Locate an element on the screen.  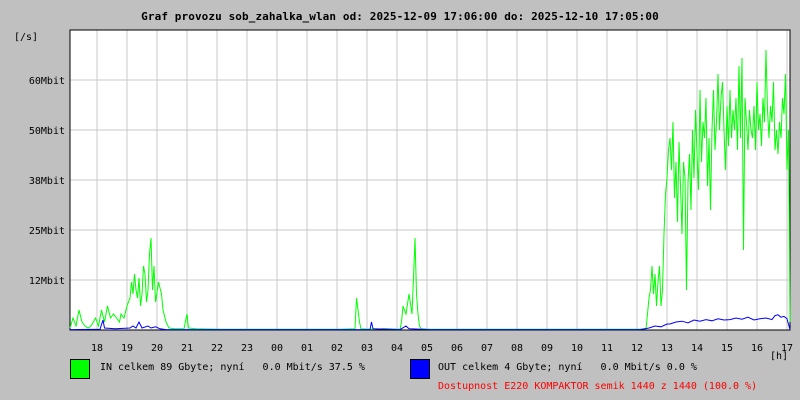
x-axis-unit: [h] is located at coordinates (779, 356).